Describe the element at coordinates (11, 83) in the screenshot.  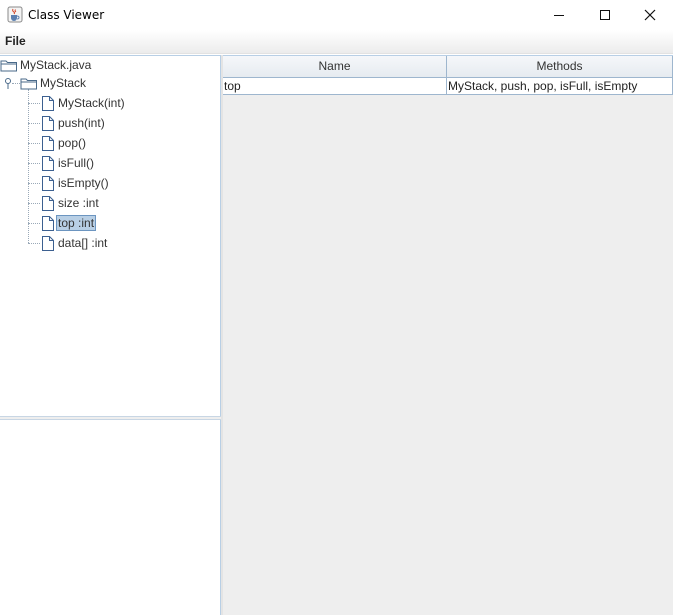
I see `expand-handle-icon` at that location.